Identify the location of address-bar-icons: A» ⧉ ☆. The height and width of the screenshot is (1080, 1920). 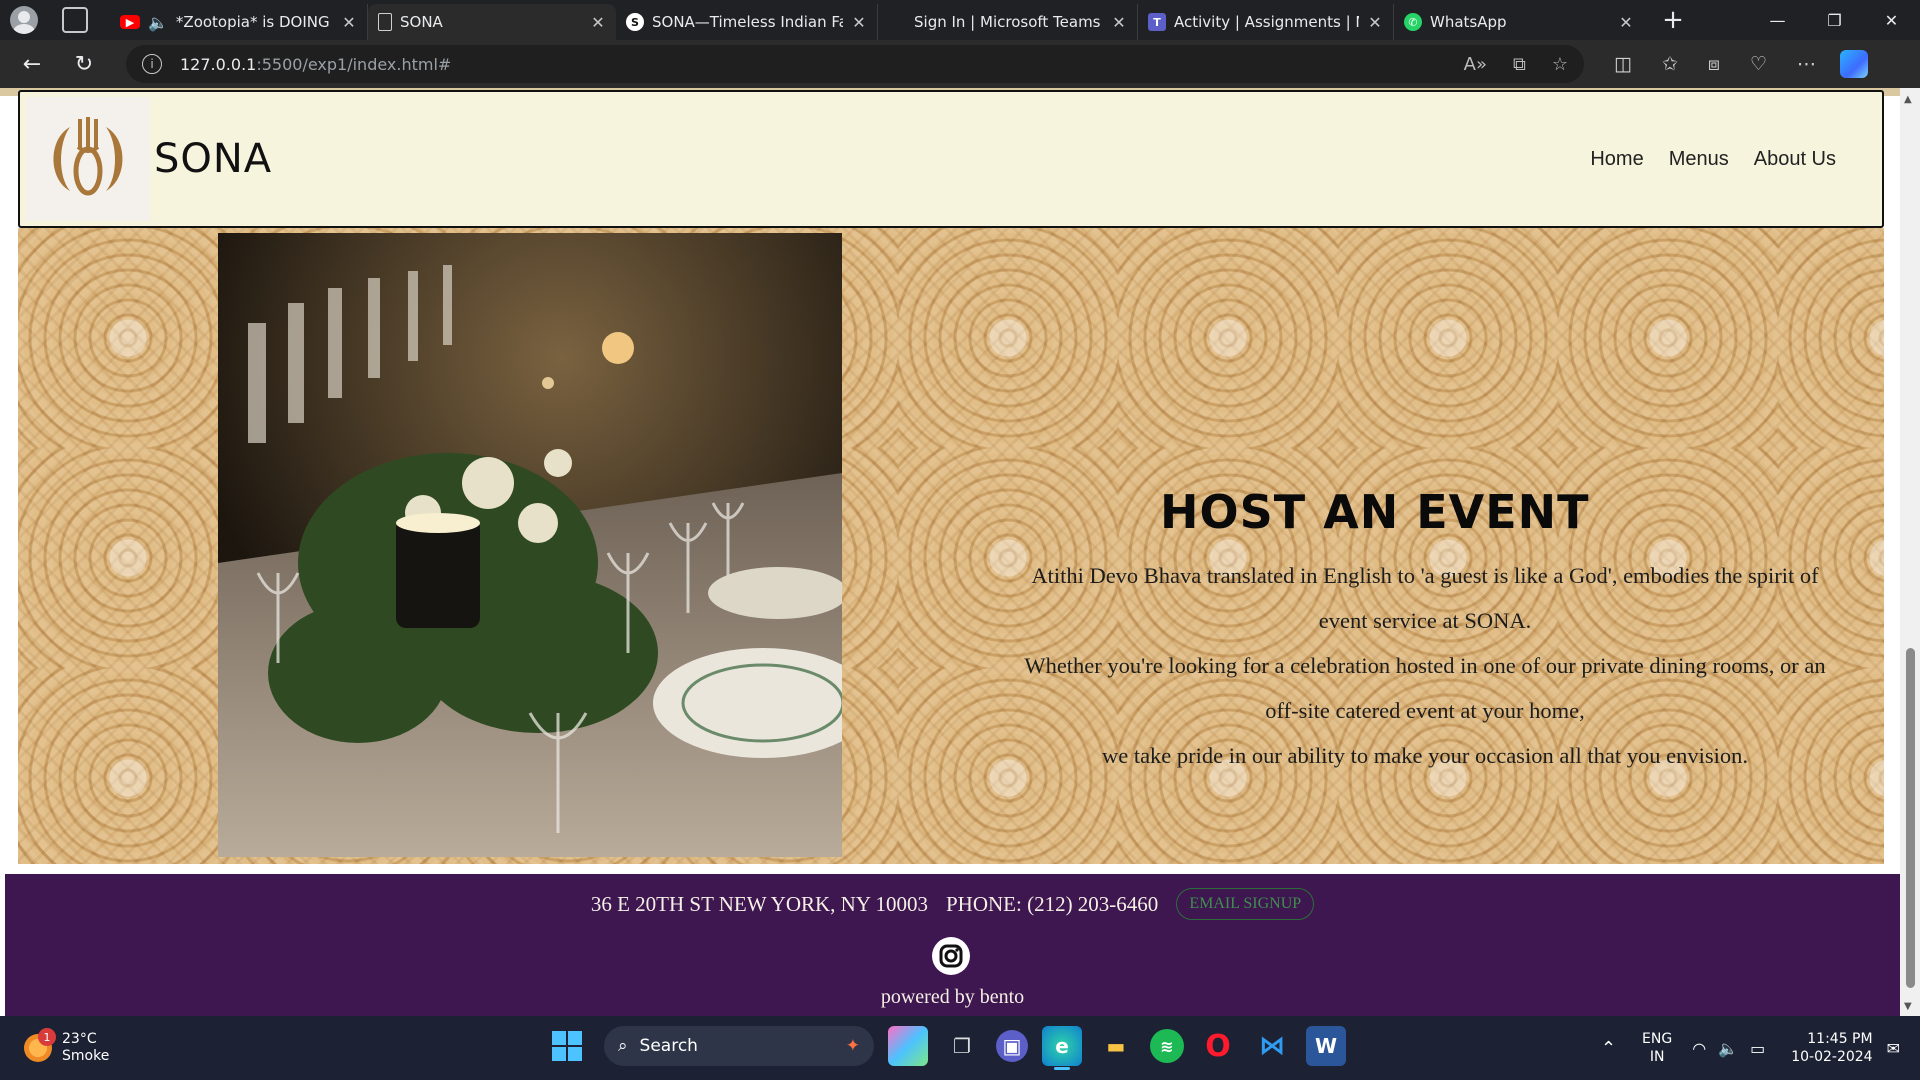
(1516, 64).